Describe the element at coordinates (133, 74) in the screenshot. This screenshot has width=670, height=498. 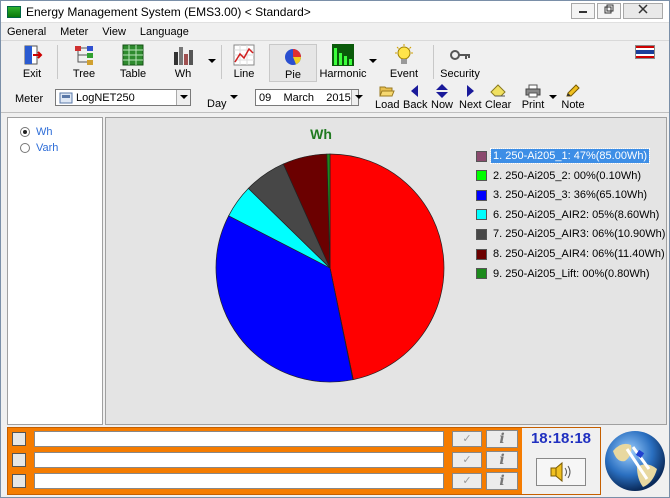
I see `table-label: Table` at that location.